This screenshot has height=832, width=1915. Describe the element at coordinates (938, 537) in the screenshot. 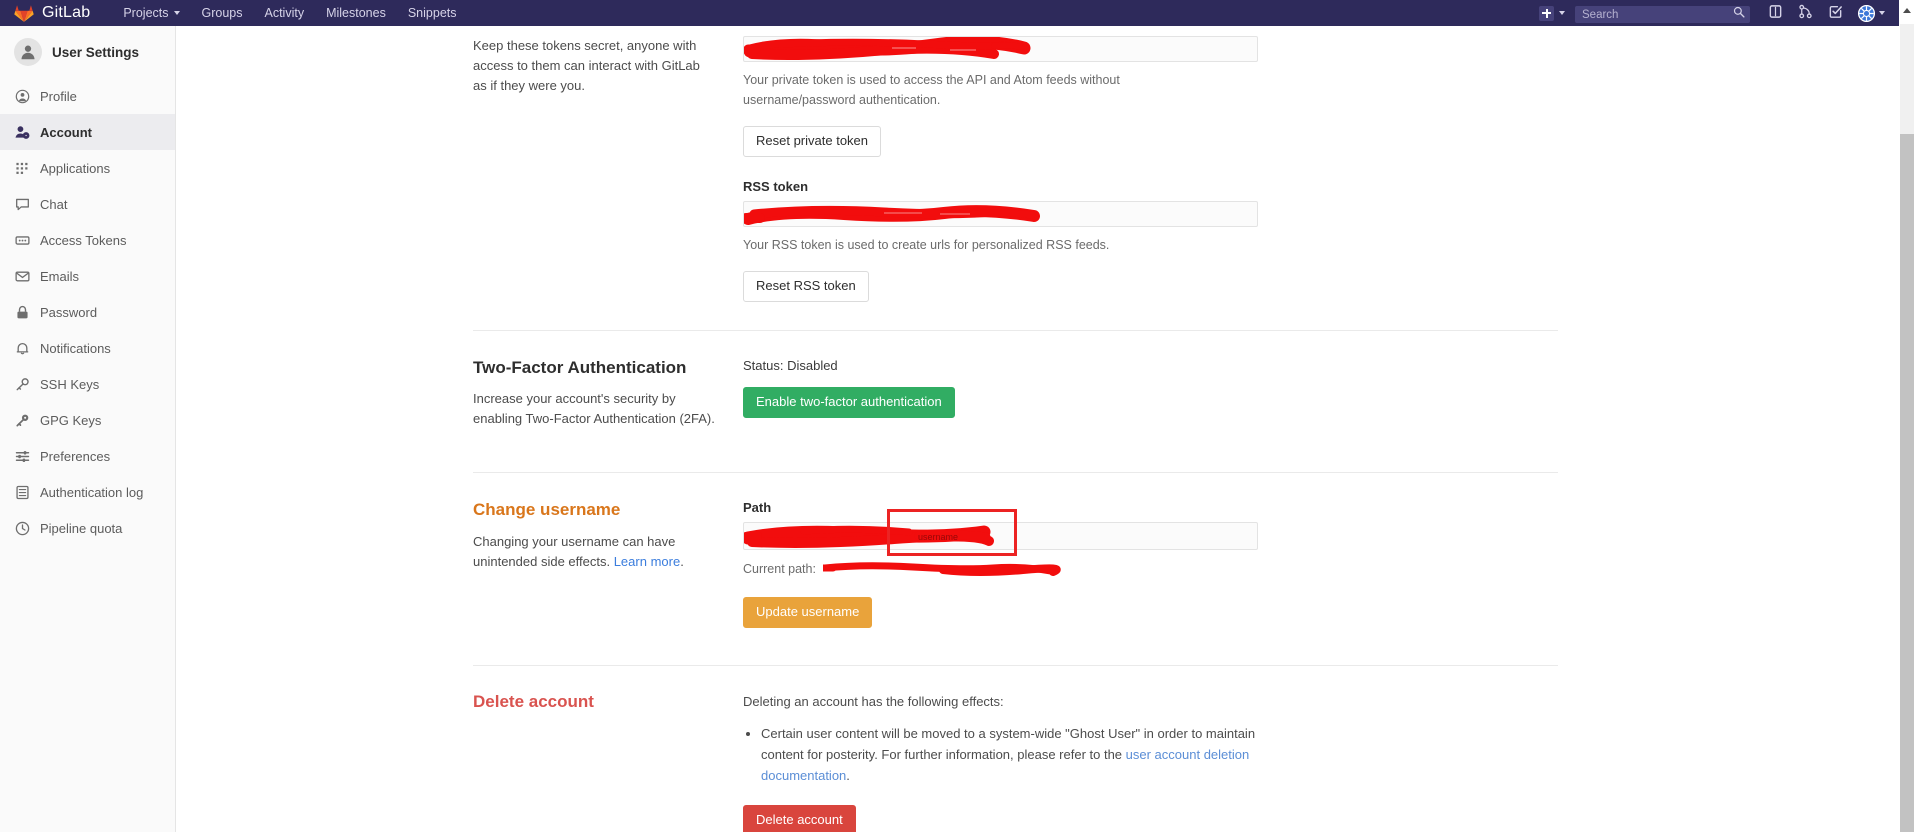

I see `svg-text: username` at that location.